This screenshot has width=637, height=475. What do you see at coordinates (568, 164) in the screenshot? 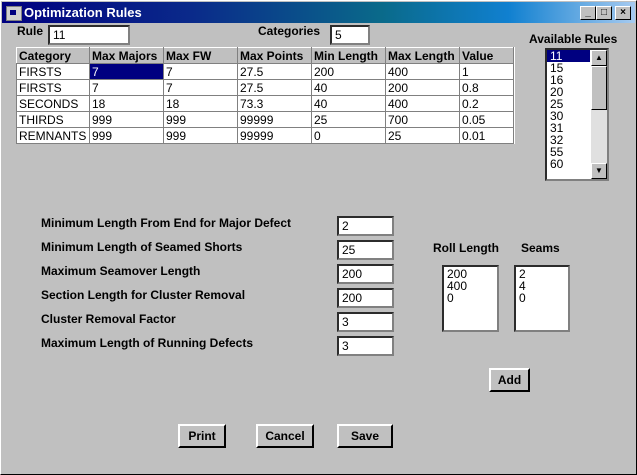
I see `rule-list-item: 60` at bounding box center [568, 164].